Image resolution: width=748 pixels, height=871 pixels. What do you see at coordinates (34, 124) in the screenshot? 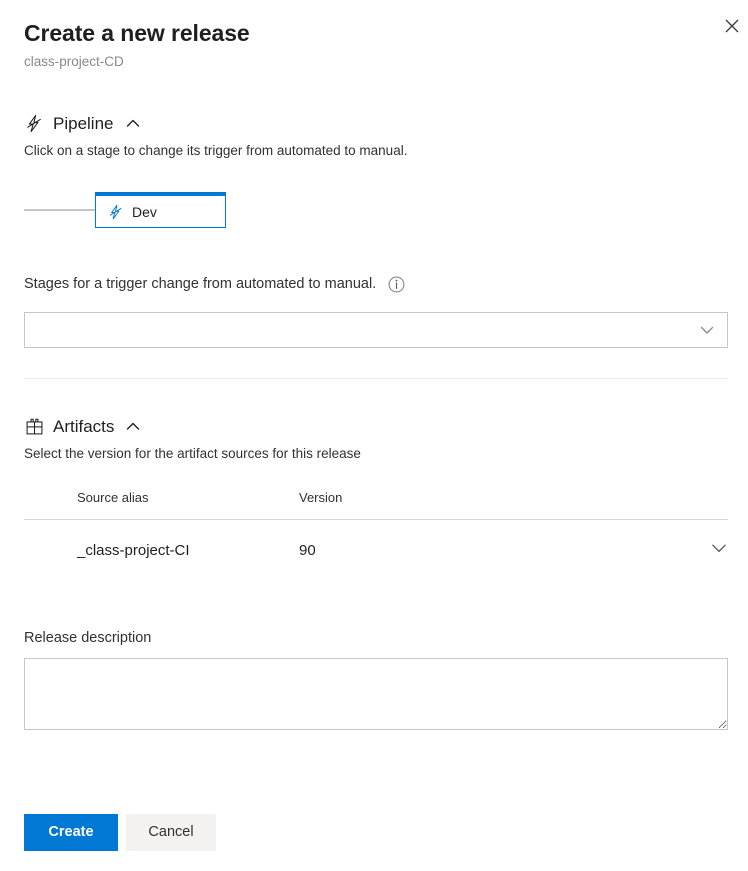
I see `release-lightning-icon` at bounding box center [34, 124].